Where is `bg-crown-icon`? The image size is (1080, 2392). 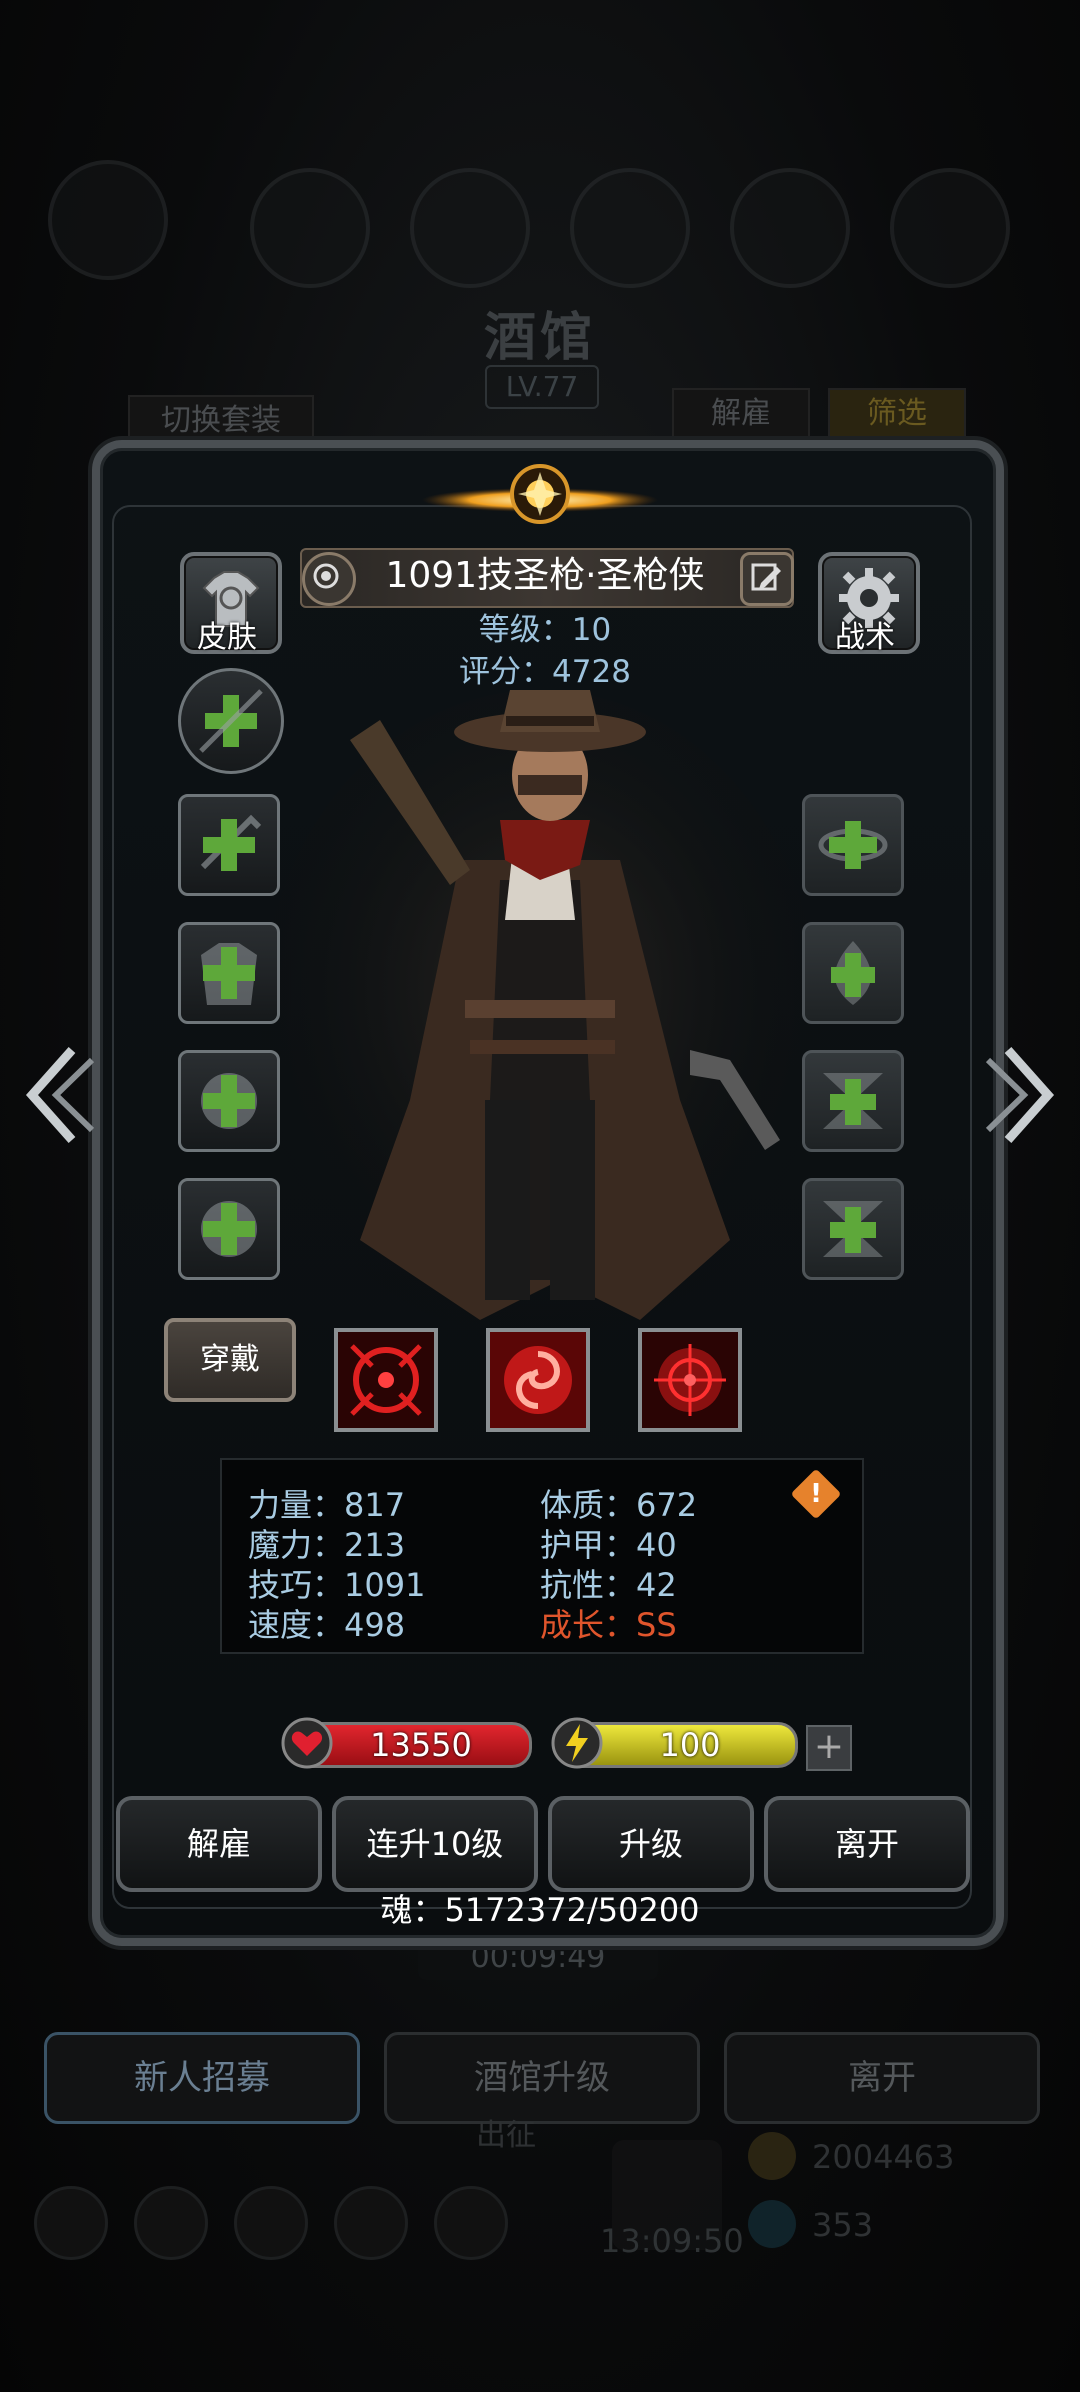 bg-crown-icon is located at coordinates (108, 220).